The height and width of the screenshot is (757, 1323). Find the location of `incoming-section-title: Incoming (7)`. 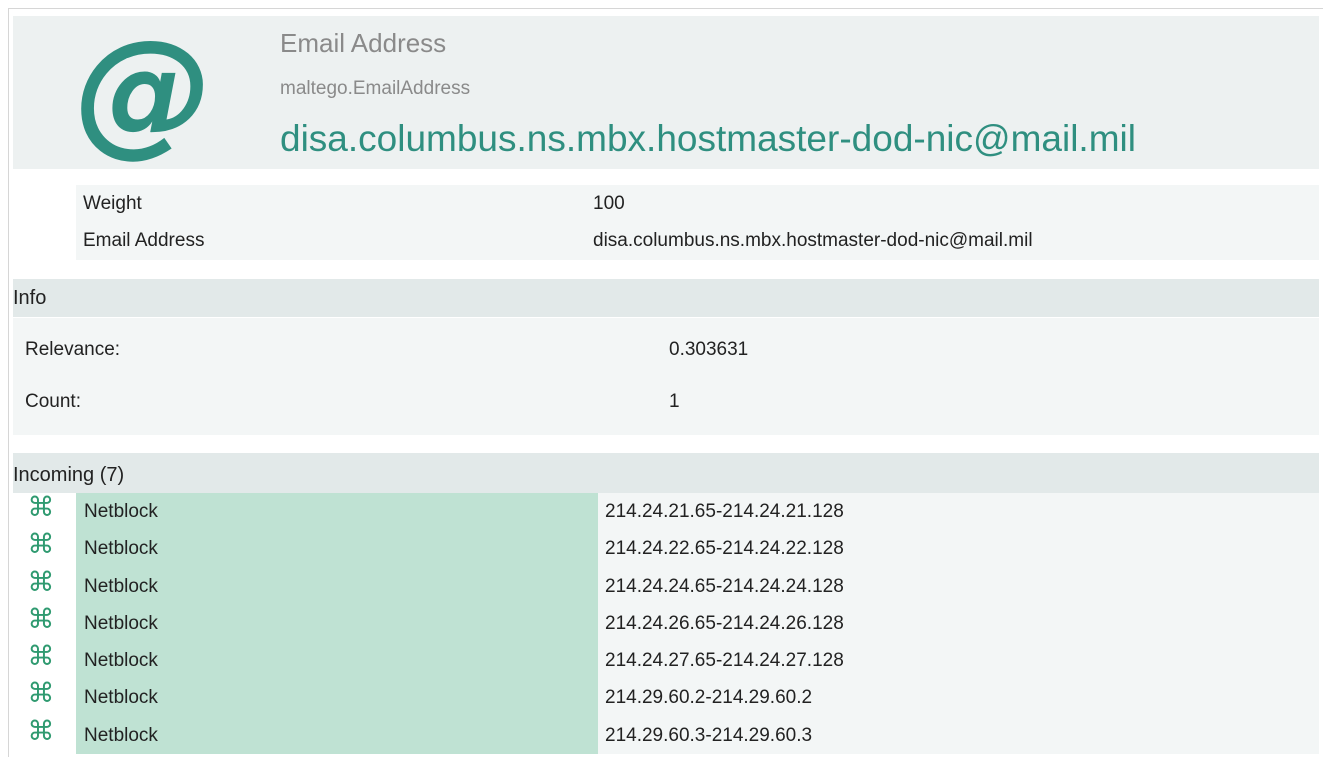

incoming-section-title: Incoming (7) is located at coordinates (69, 475).